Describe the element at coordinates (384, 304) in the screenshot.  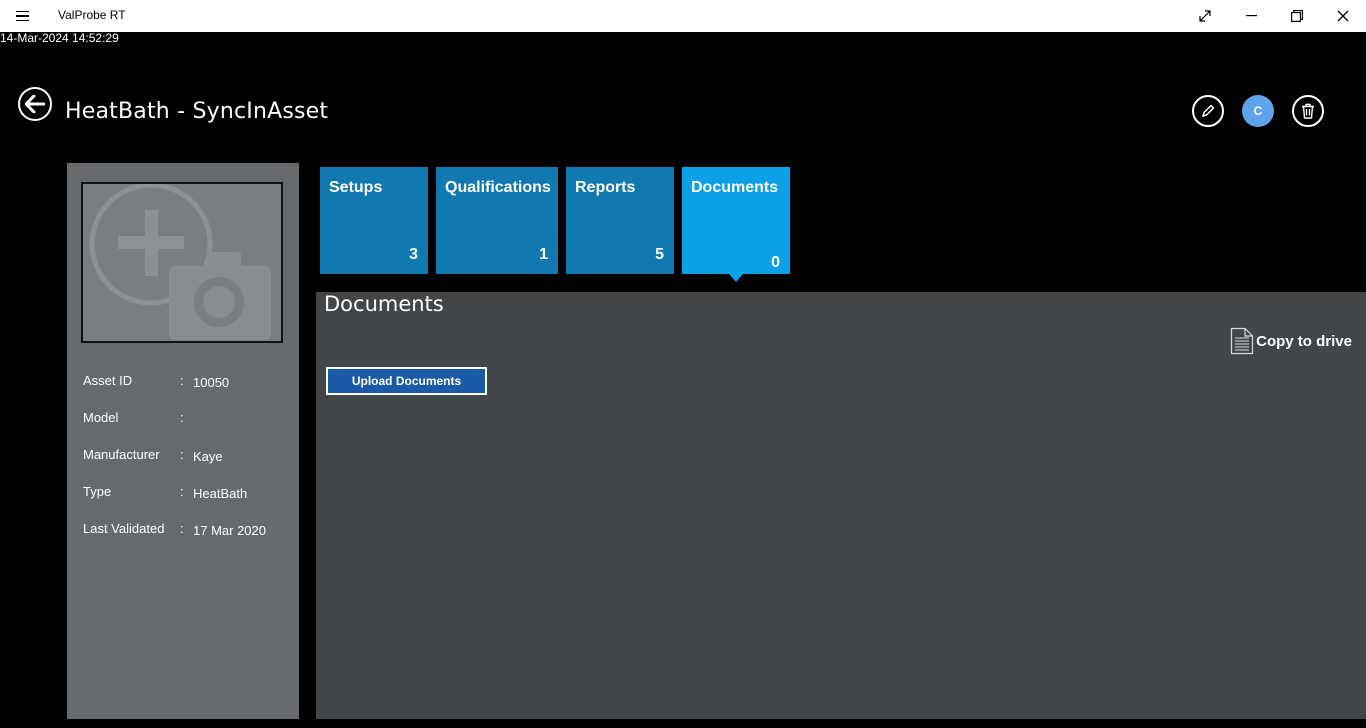
I see `section-title: Documents` at that location.